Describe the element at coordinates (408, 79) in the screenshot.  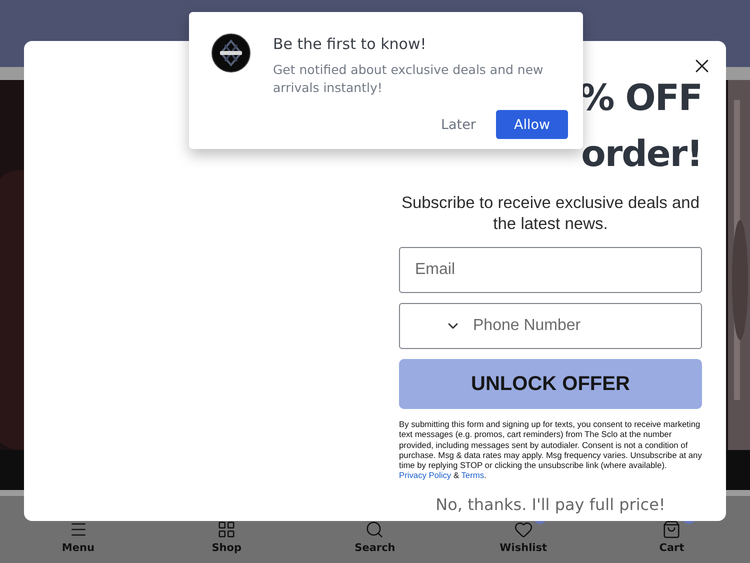
I see `notification-text: Get notified about exclusive deals and new arrivals instantly!` at that location.